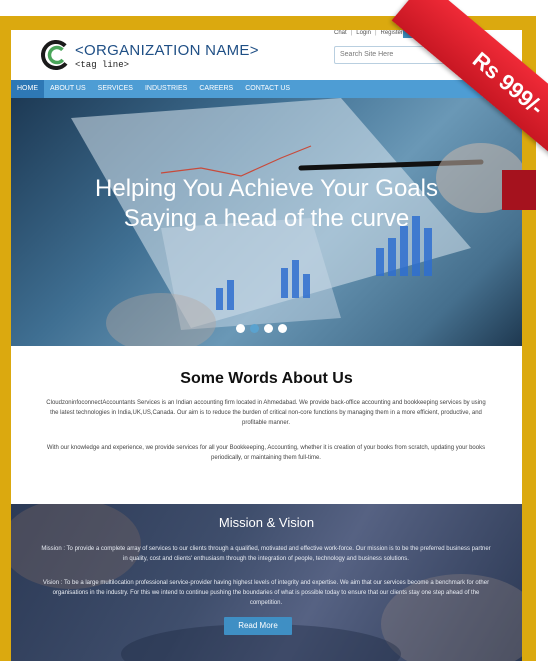 Image resolution: width=548 pixels, height=661 pixels. I want to click on login-link: Login, so click(363, 33).